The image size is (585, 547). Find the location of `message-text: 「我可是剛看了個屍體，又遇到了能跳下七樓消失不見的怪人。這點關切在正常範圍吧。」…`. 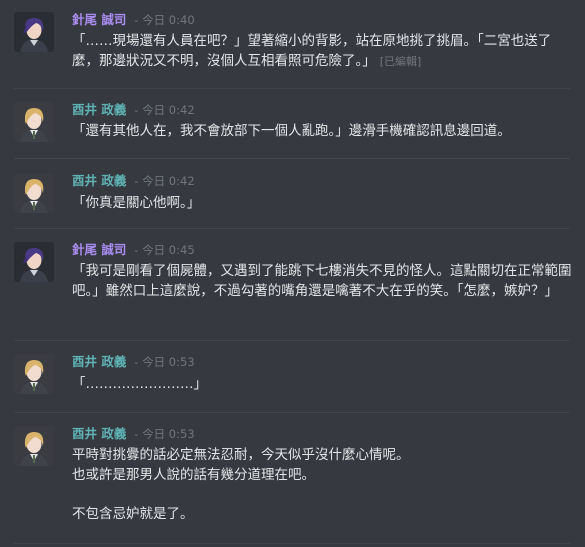

message-text: 「我可是剛看了個屍體，又遇到了能跳下七樓消失不見的怪人。這點關切在正常範圍吧。」… is located at coordinates (322, 281).